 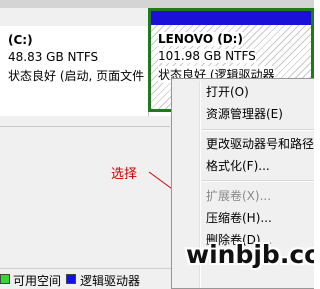 What do you see at coordinates (110, 281) in the screenshot?
I see `legend-label-logical-drive: 逻辑驱动器` at bounding box center [110, 281].